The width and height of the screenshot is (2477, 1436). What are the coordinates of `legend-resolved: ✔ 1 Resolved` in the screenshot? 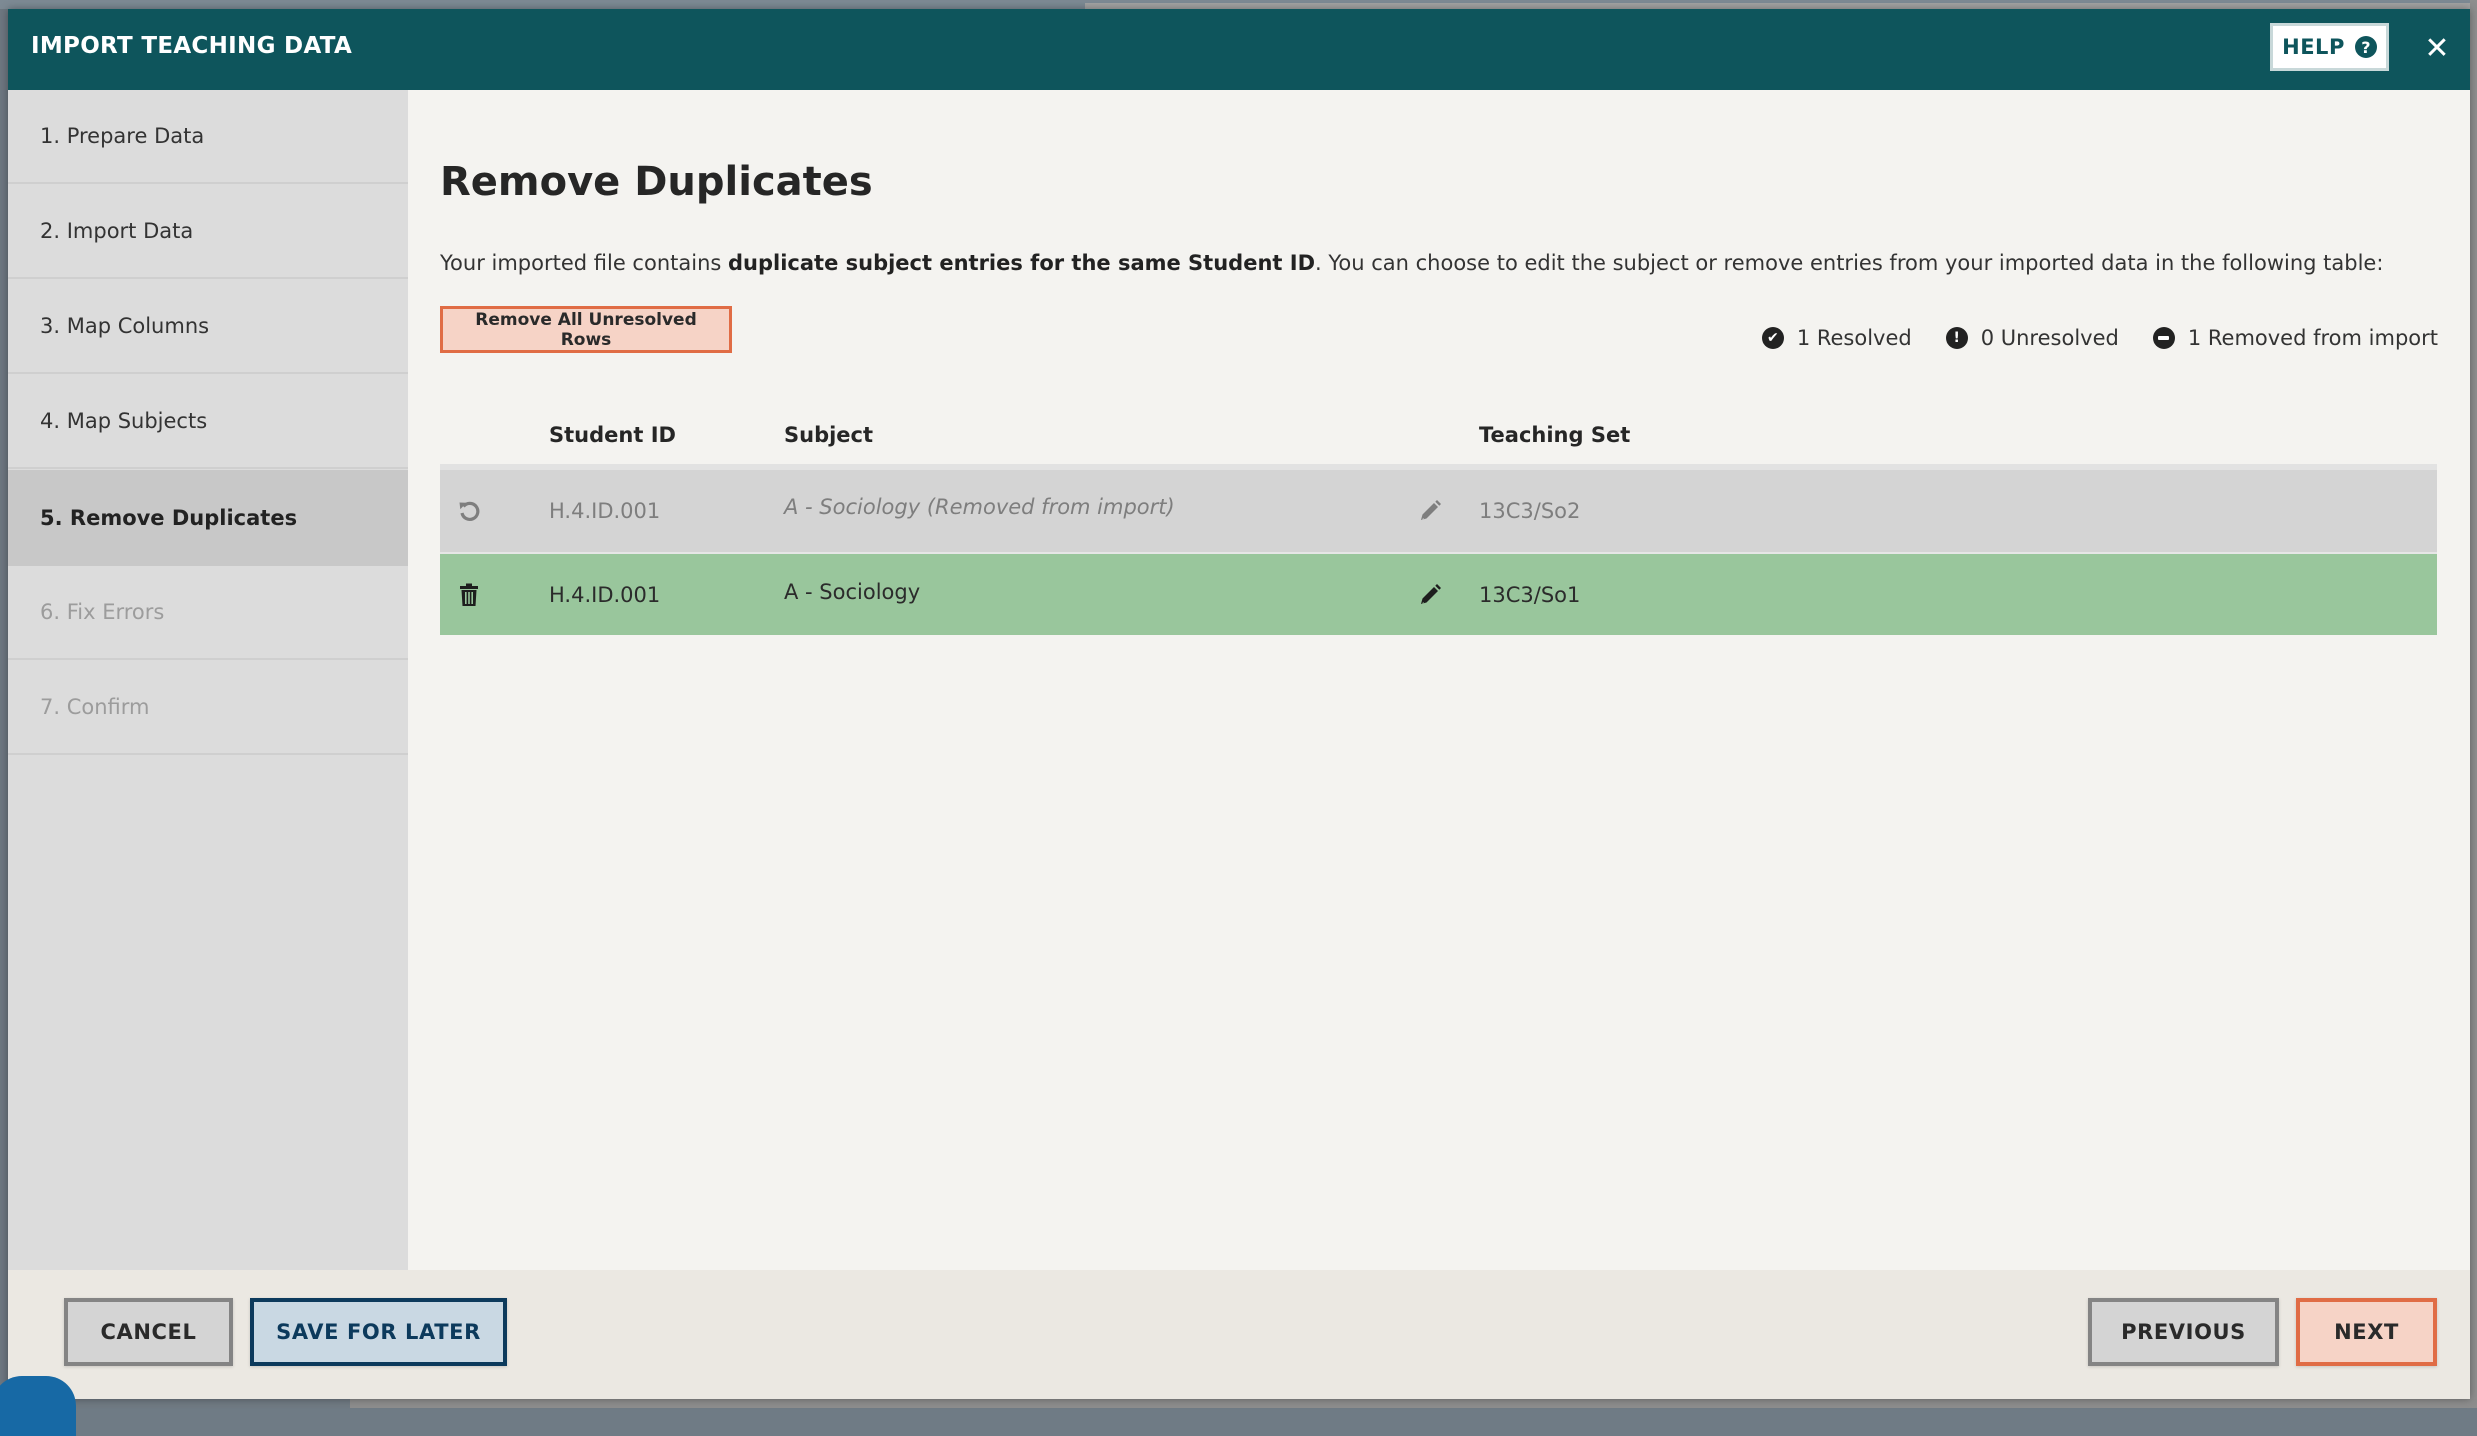 It's located at (1836, 338).